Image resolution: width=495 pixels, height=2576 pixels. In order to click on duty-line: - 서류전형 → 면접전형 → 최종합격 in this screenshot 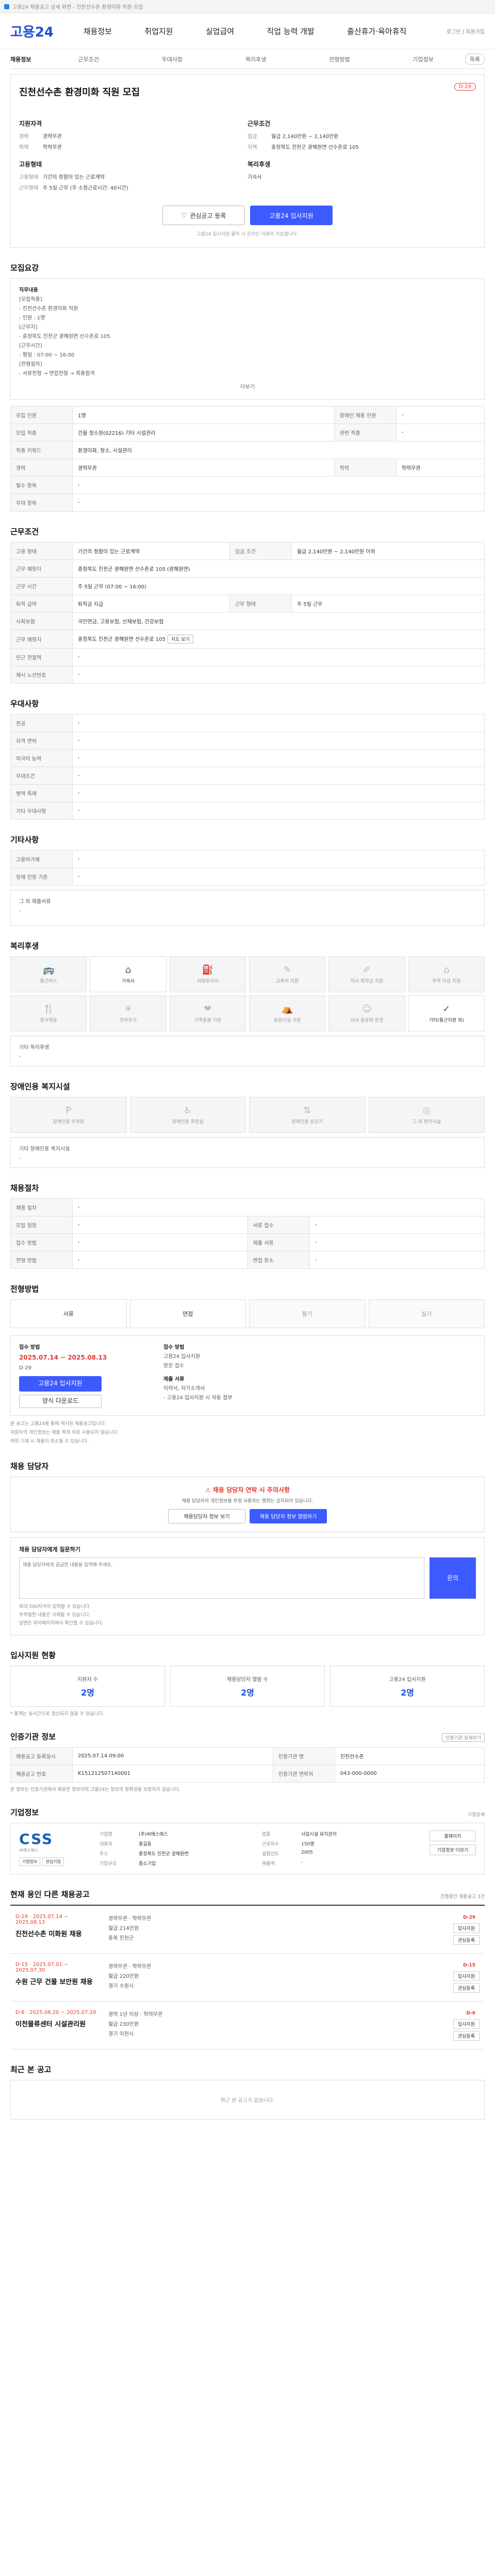, I will do `click(57, 374)`.